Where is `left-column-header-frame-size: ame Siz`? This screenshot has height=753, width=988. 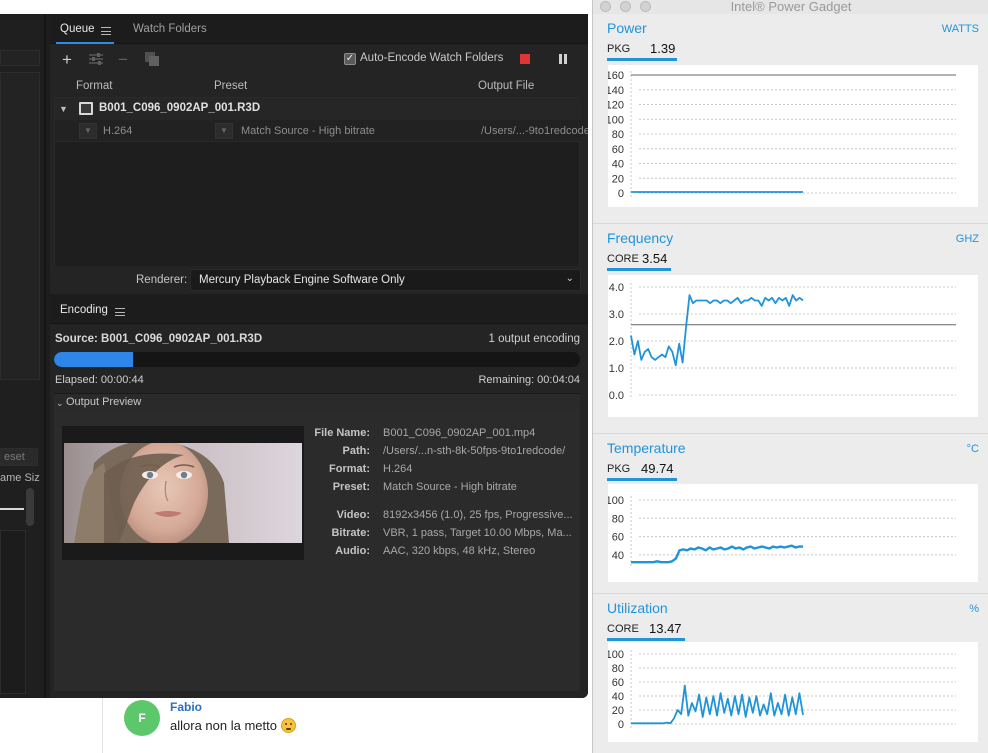 left-column-header-frame-size: ame Siz is located at coordinates (20, 478).